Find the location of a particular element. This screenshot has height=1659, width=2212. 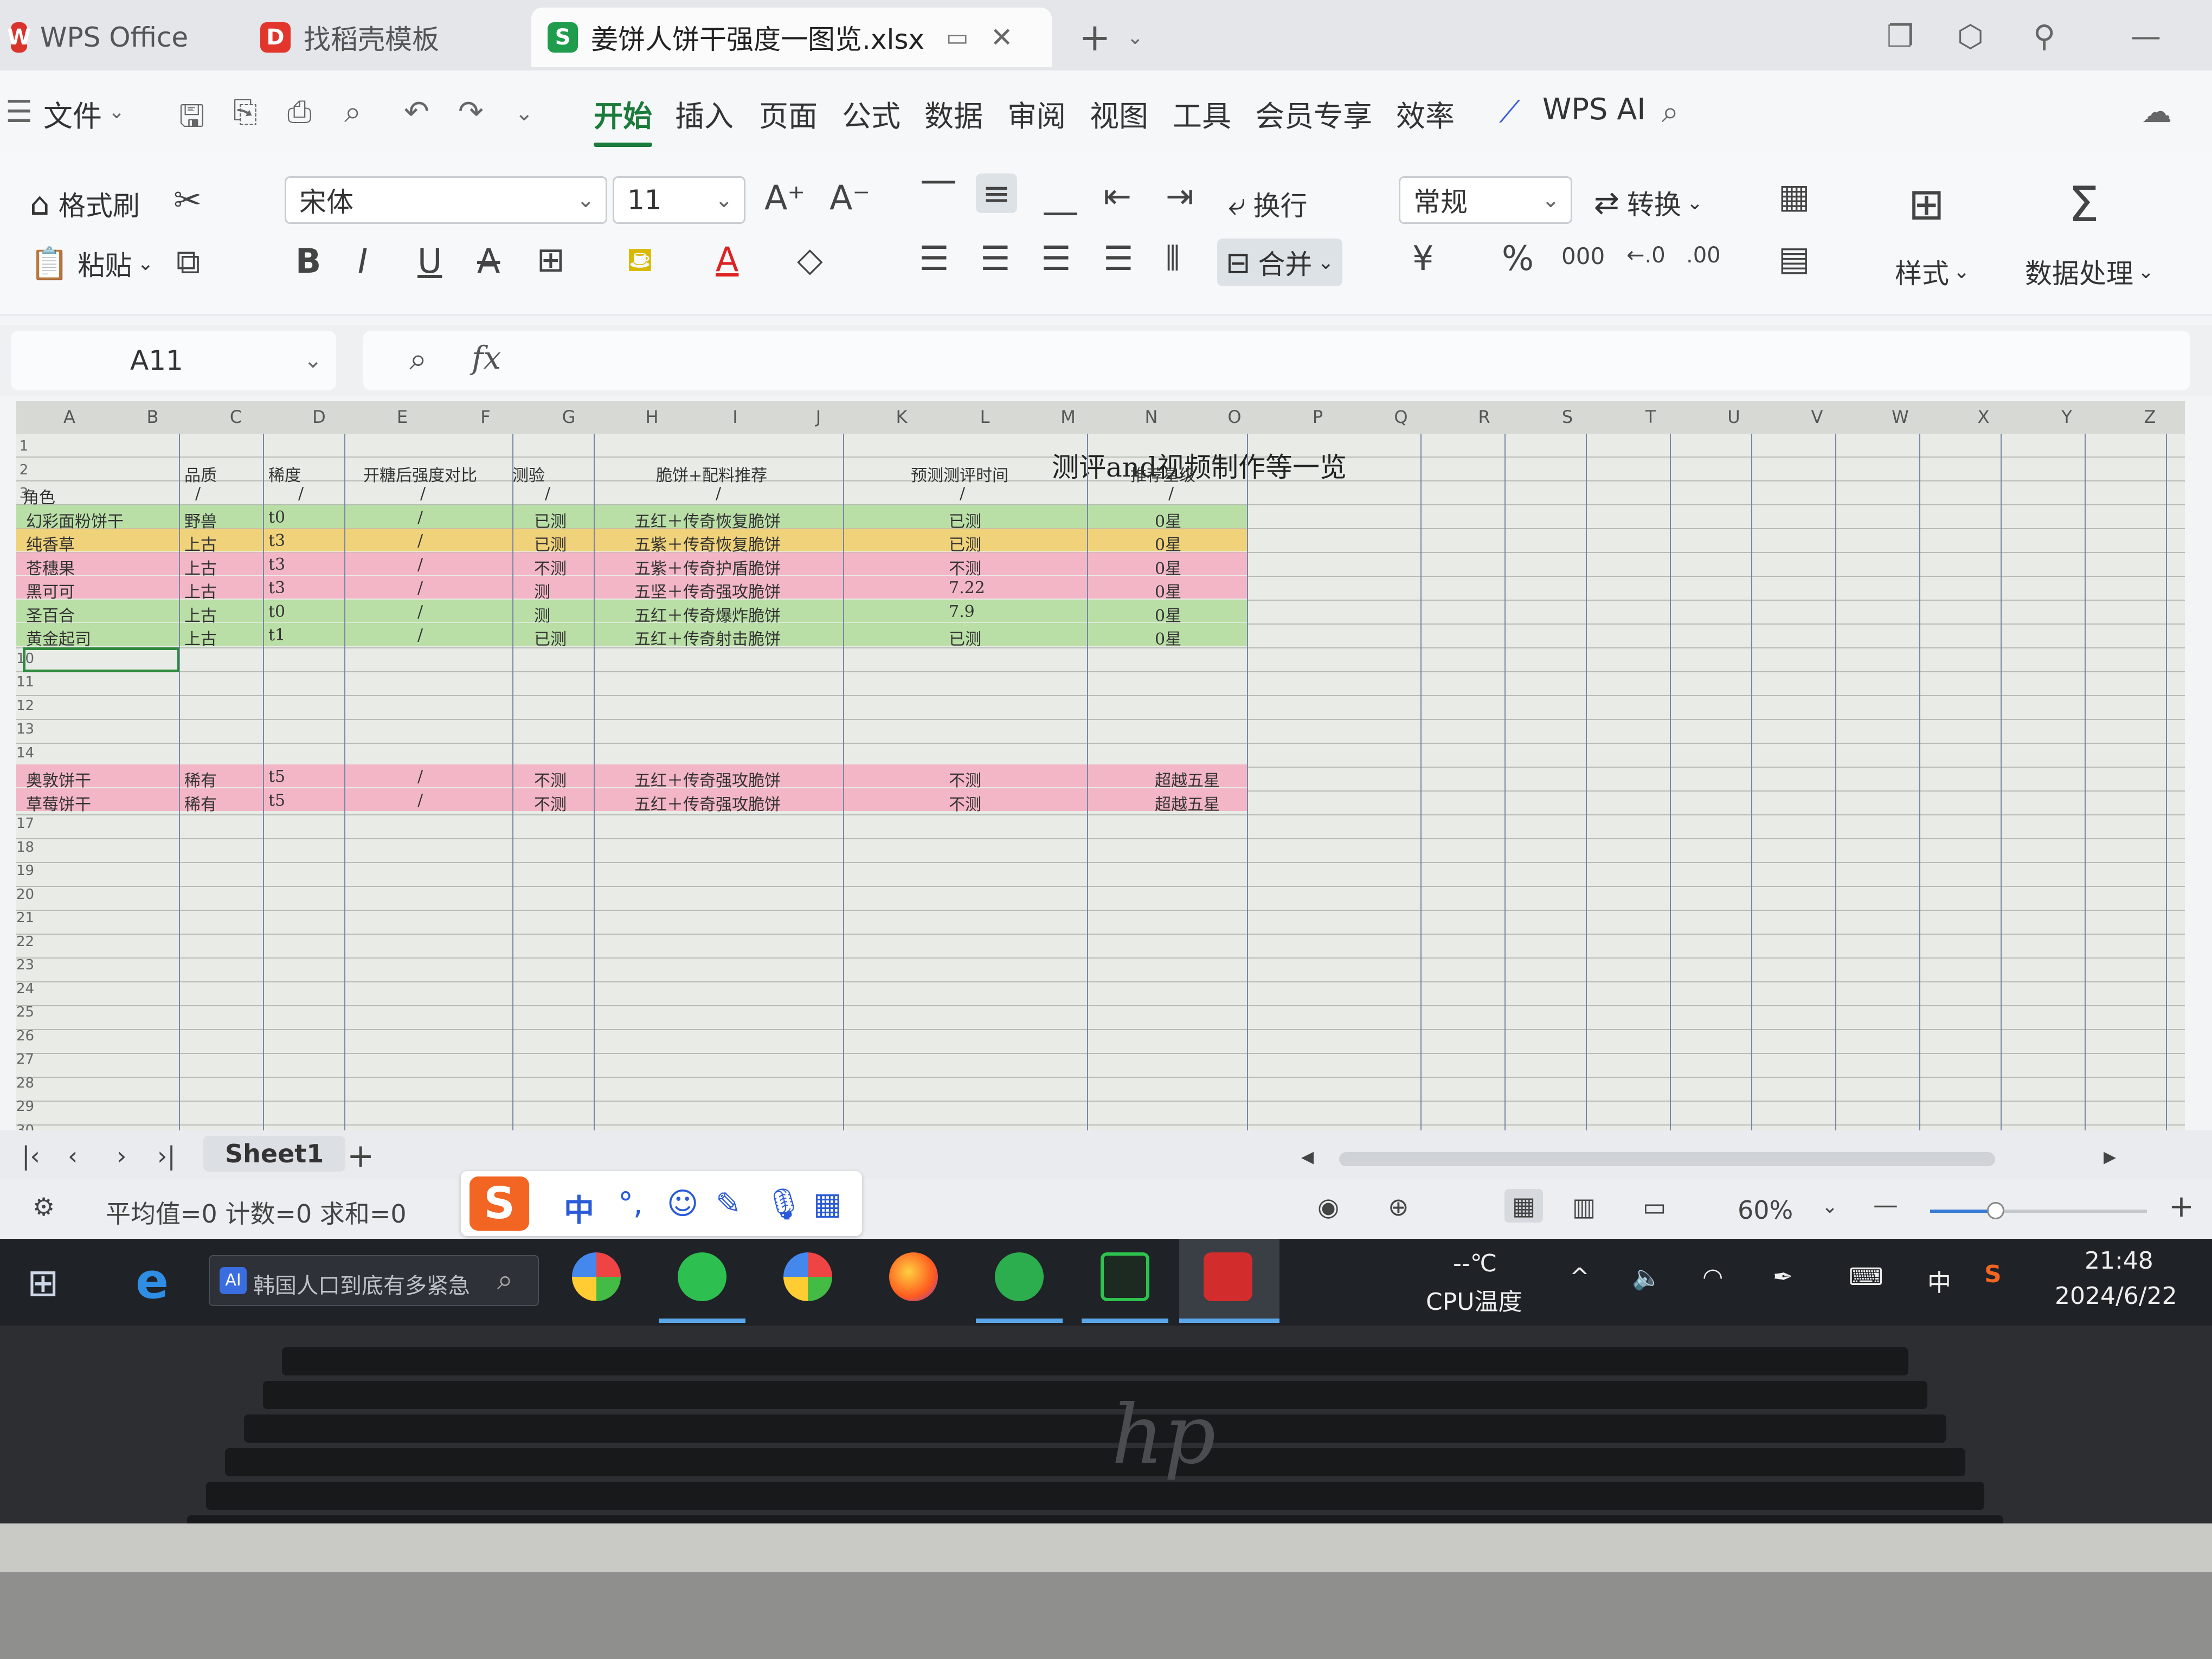

input-lang: 中 is located at coordinates (1939, 1280).